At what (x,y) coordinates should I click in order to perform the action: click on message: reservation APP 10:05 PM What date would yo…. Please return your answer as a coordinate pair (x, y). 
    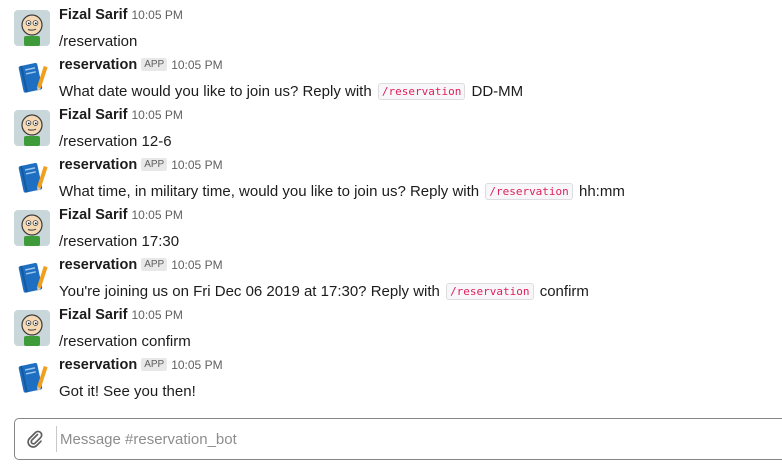
    Looking at the image, I should click on (391, 79).